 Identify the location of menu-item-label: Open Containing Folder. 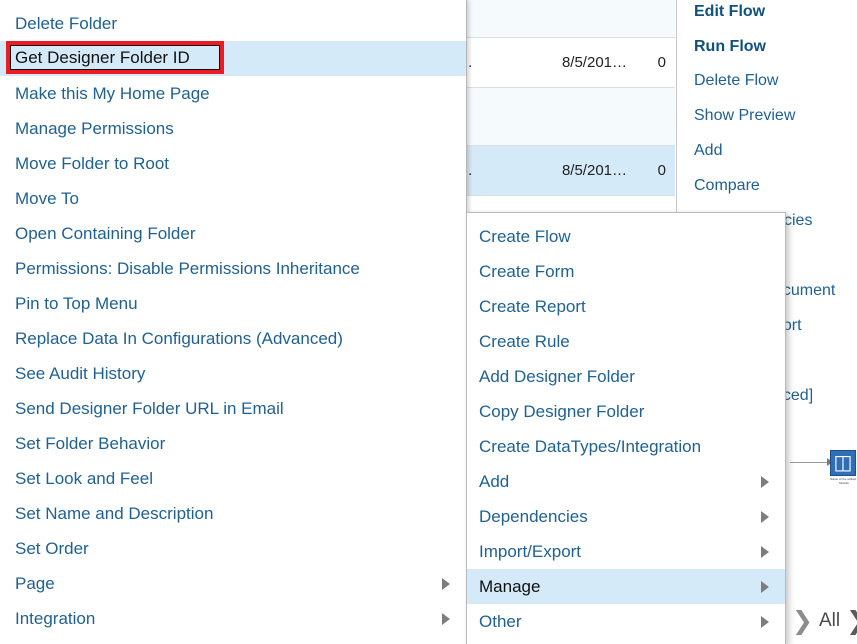
(105, 233).